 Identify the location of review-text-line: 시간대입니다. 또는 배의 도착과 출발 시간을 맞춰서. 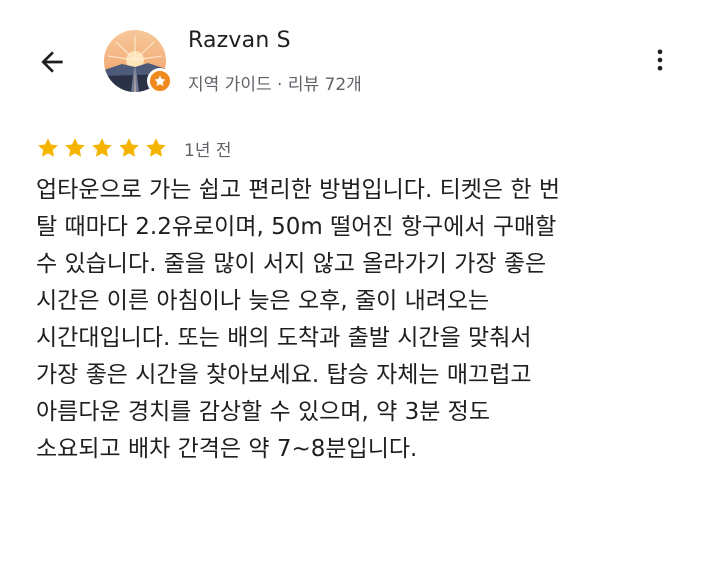
(284, 338).